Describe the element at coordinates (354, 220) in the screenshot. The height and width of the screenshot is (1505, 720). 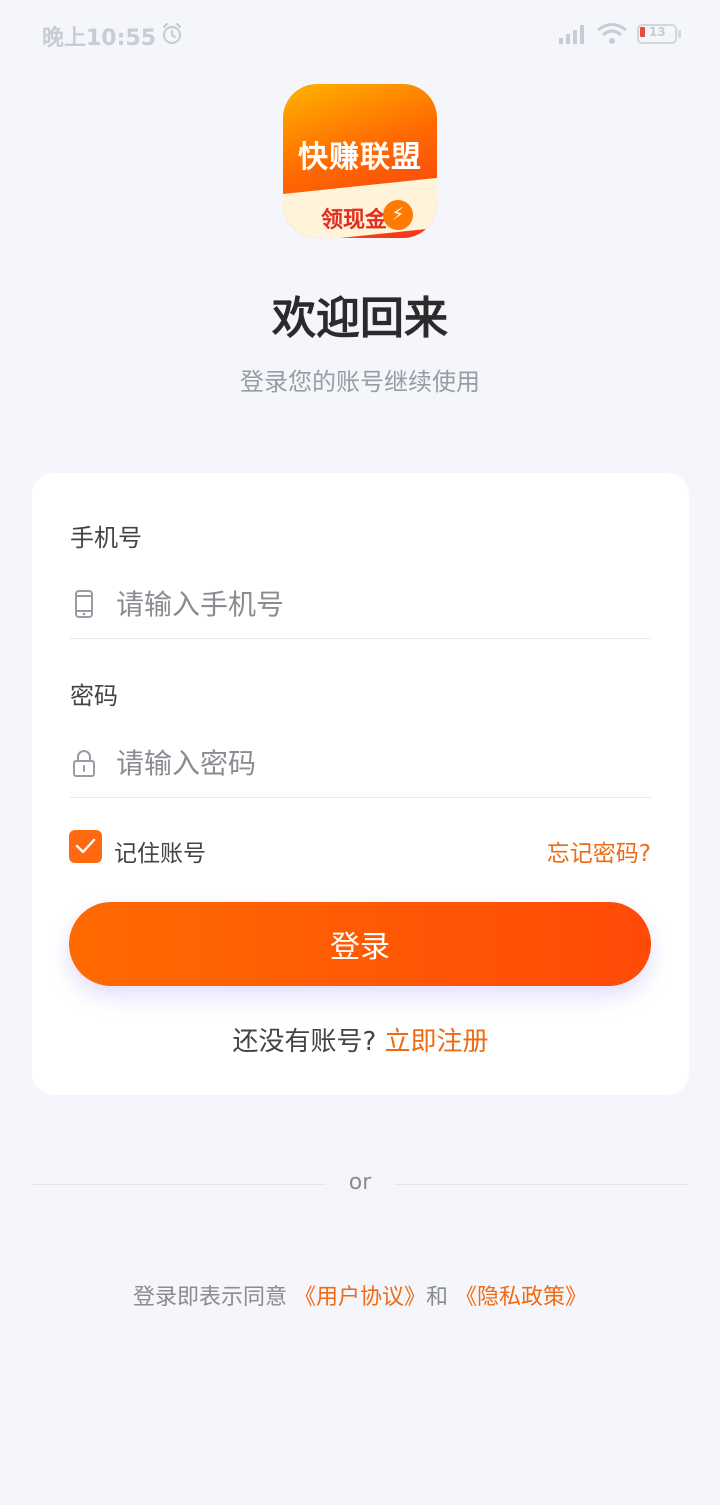
I see `logo-bottom-text: 领现金` at that location.